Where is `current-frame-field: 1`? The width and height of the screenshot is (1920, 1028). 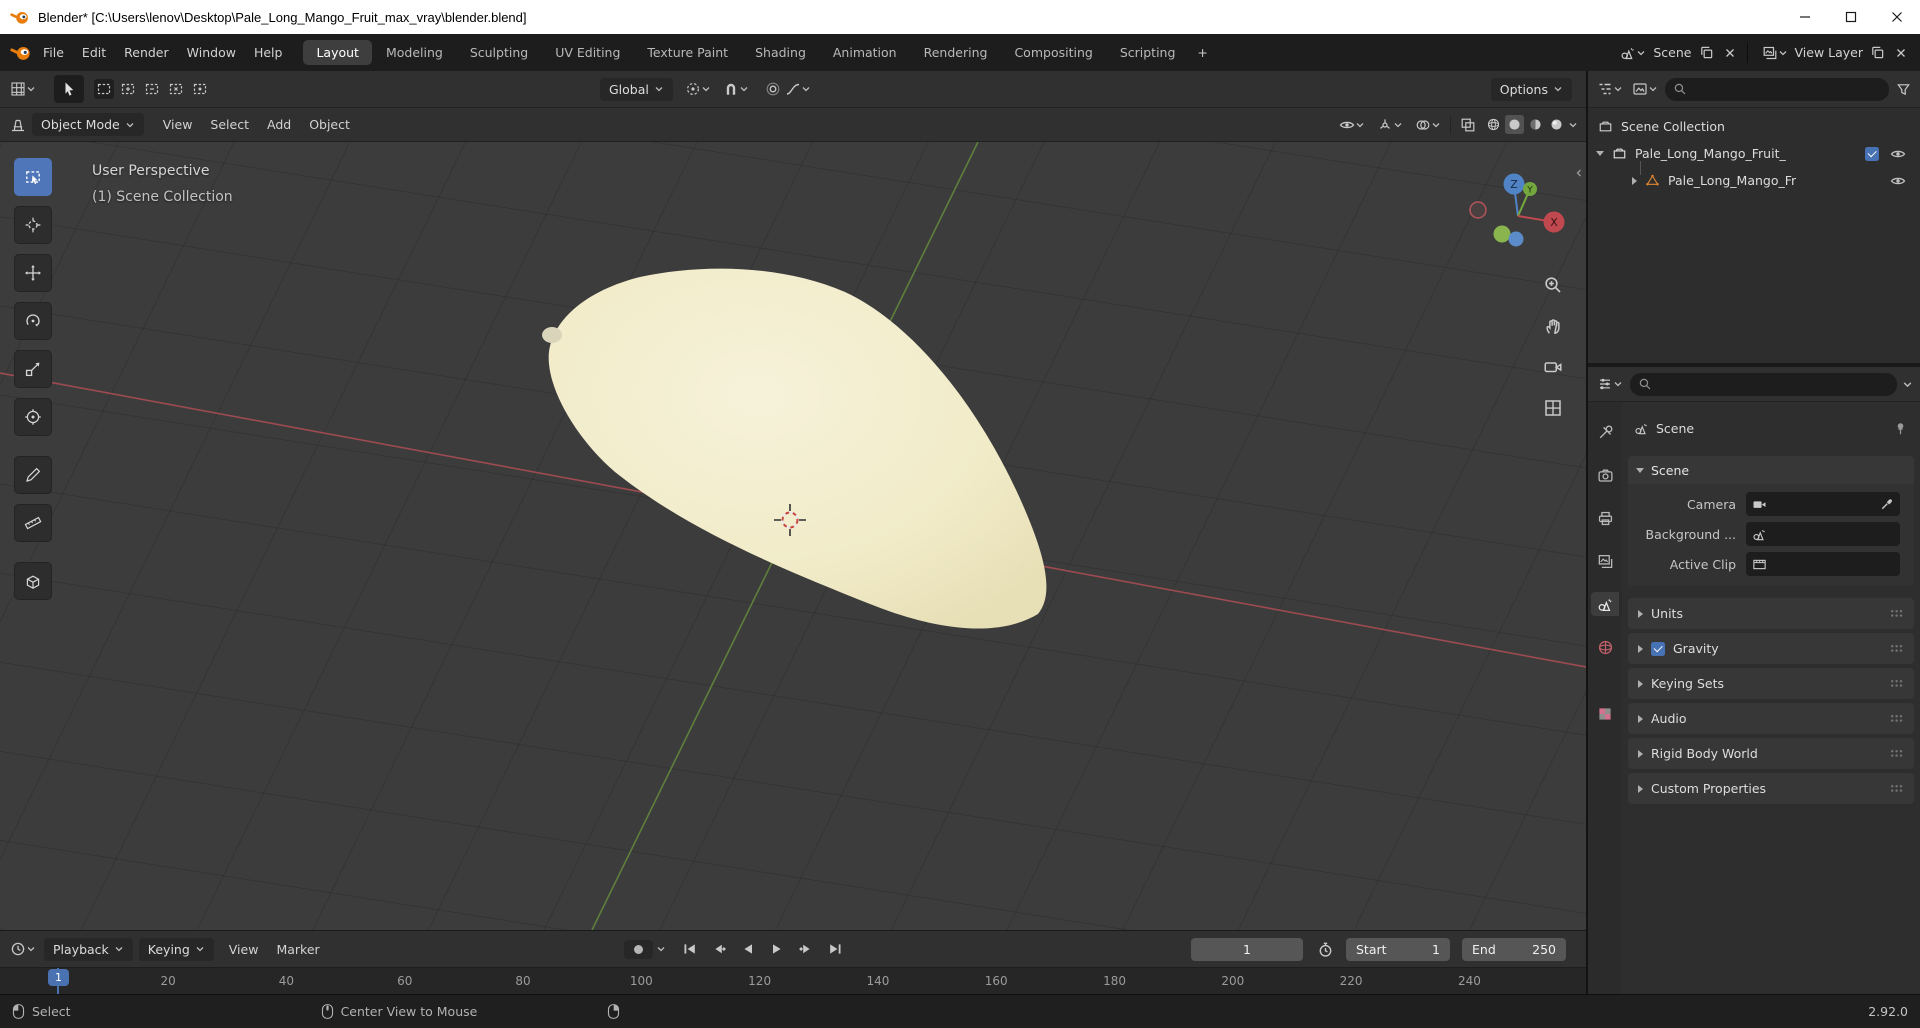 current-frame-field: 1 is located at coordinates (1247, 949).